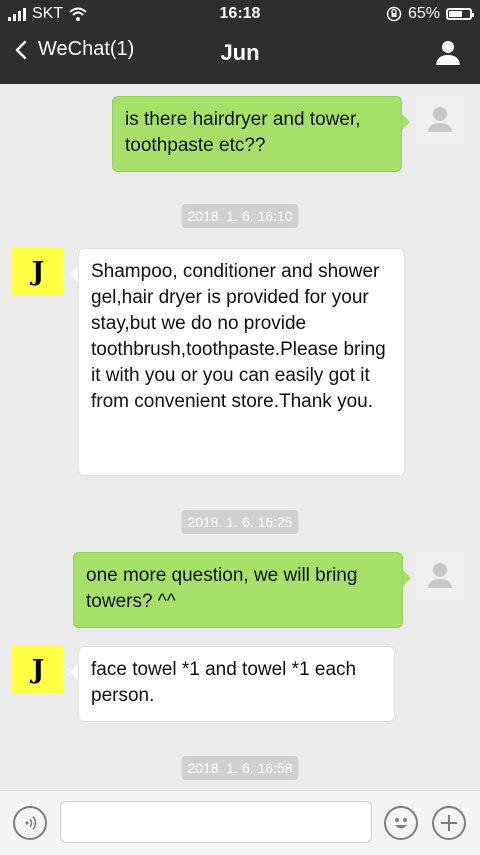  What do you see at coordinates (394, 14) in the screenshot?
I see `rotation-lock-icon` at bounding box center [394, 14].